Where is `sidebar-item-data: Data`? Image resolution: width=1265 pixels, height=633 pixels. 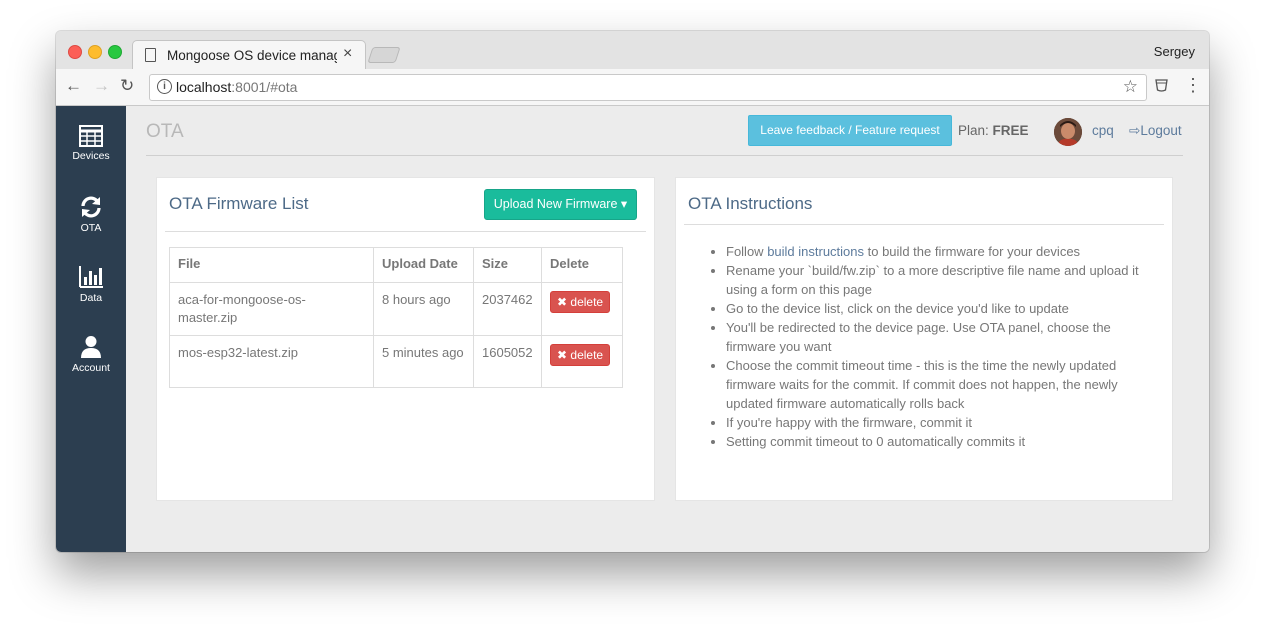
sidebar-item-data: Data is located at coordinates (91, 295).